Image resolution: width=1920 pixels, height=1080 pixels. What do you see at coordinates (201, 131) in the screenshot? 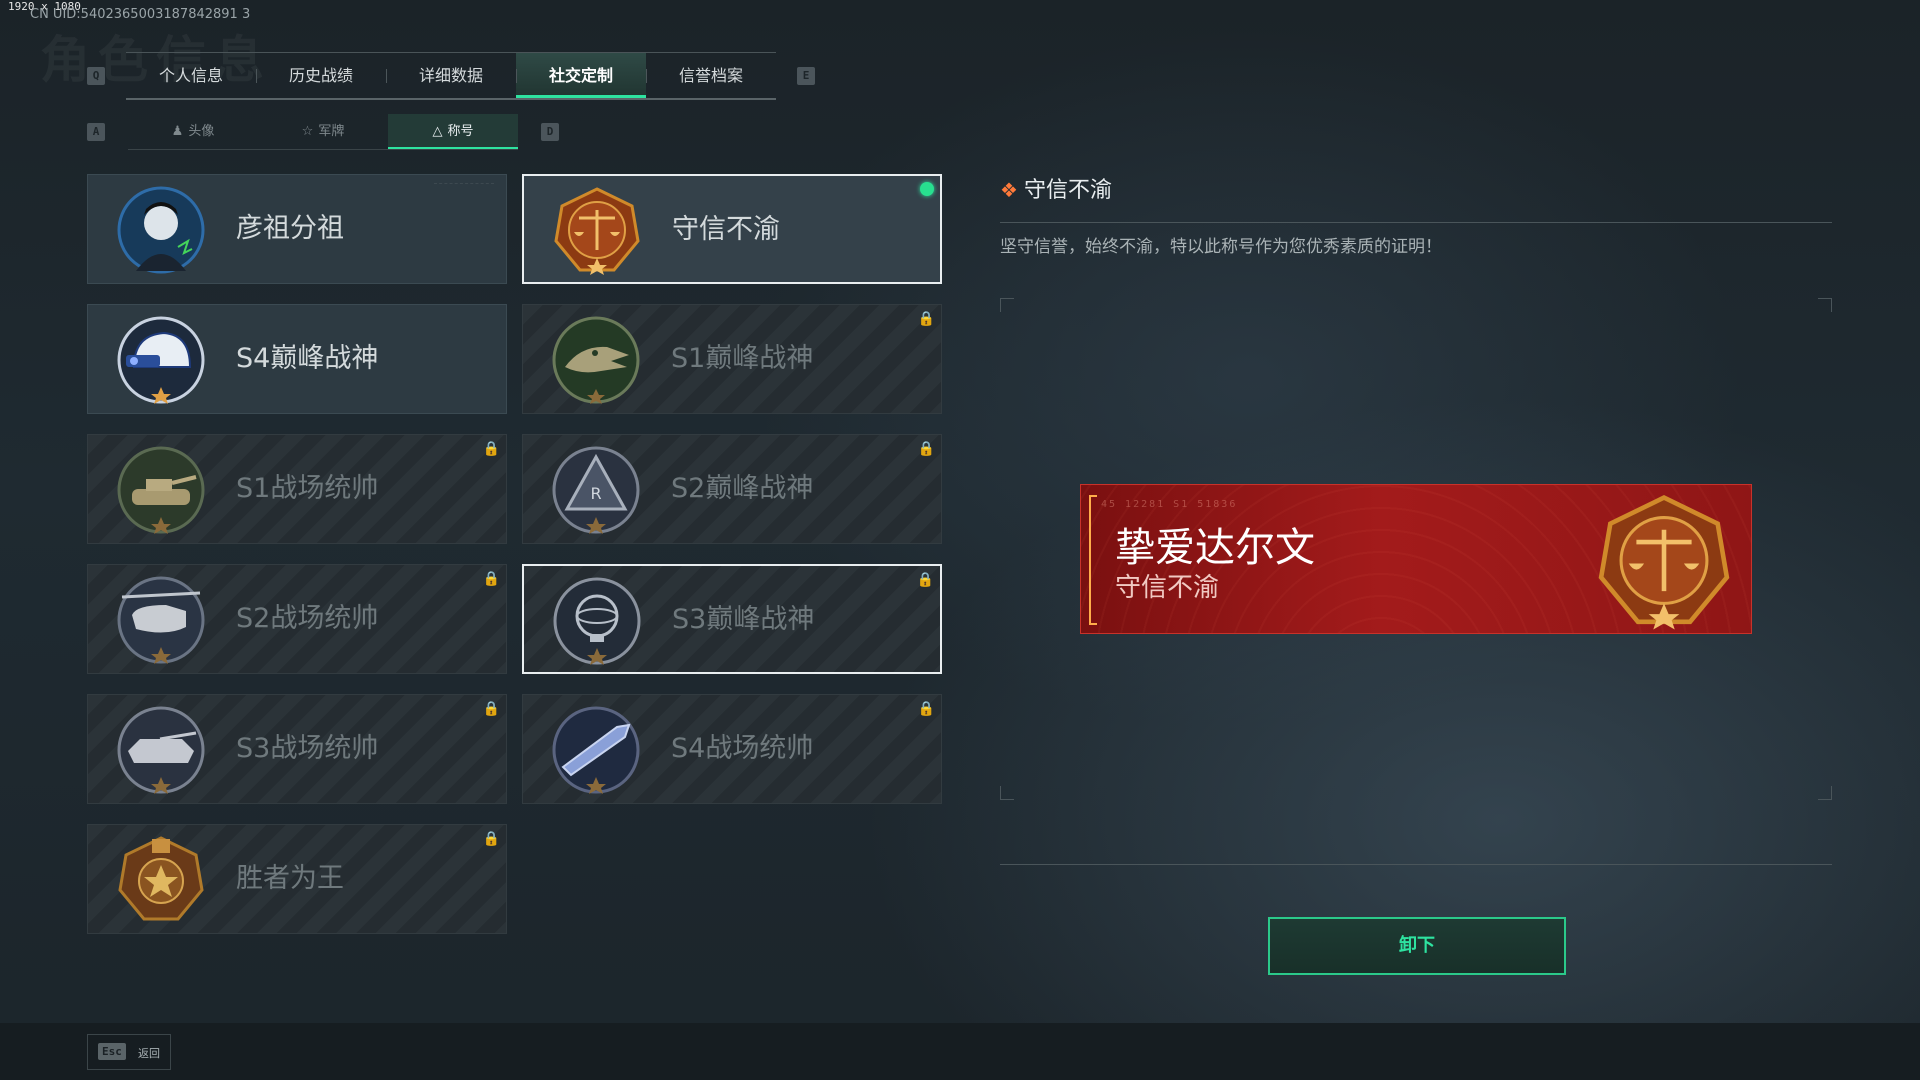
I see `subtab-avatar-label: 头像` at bounding box center [201, 131].